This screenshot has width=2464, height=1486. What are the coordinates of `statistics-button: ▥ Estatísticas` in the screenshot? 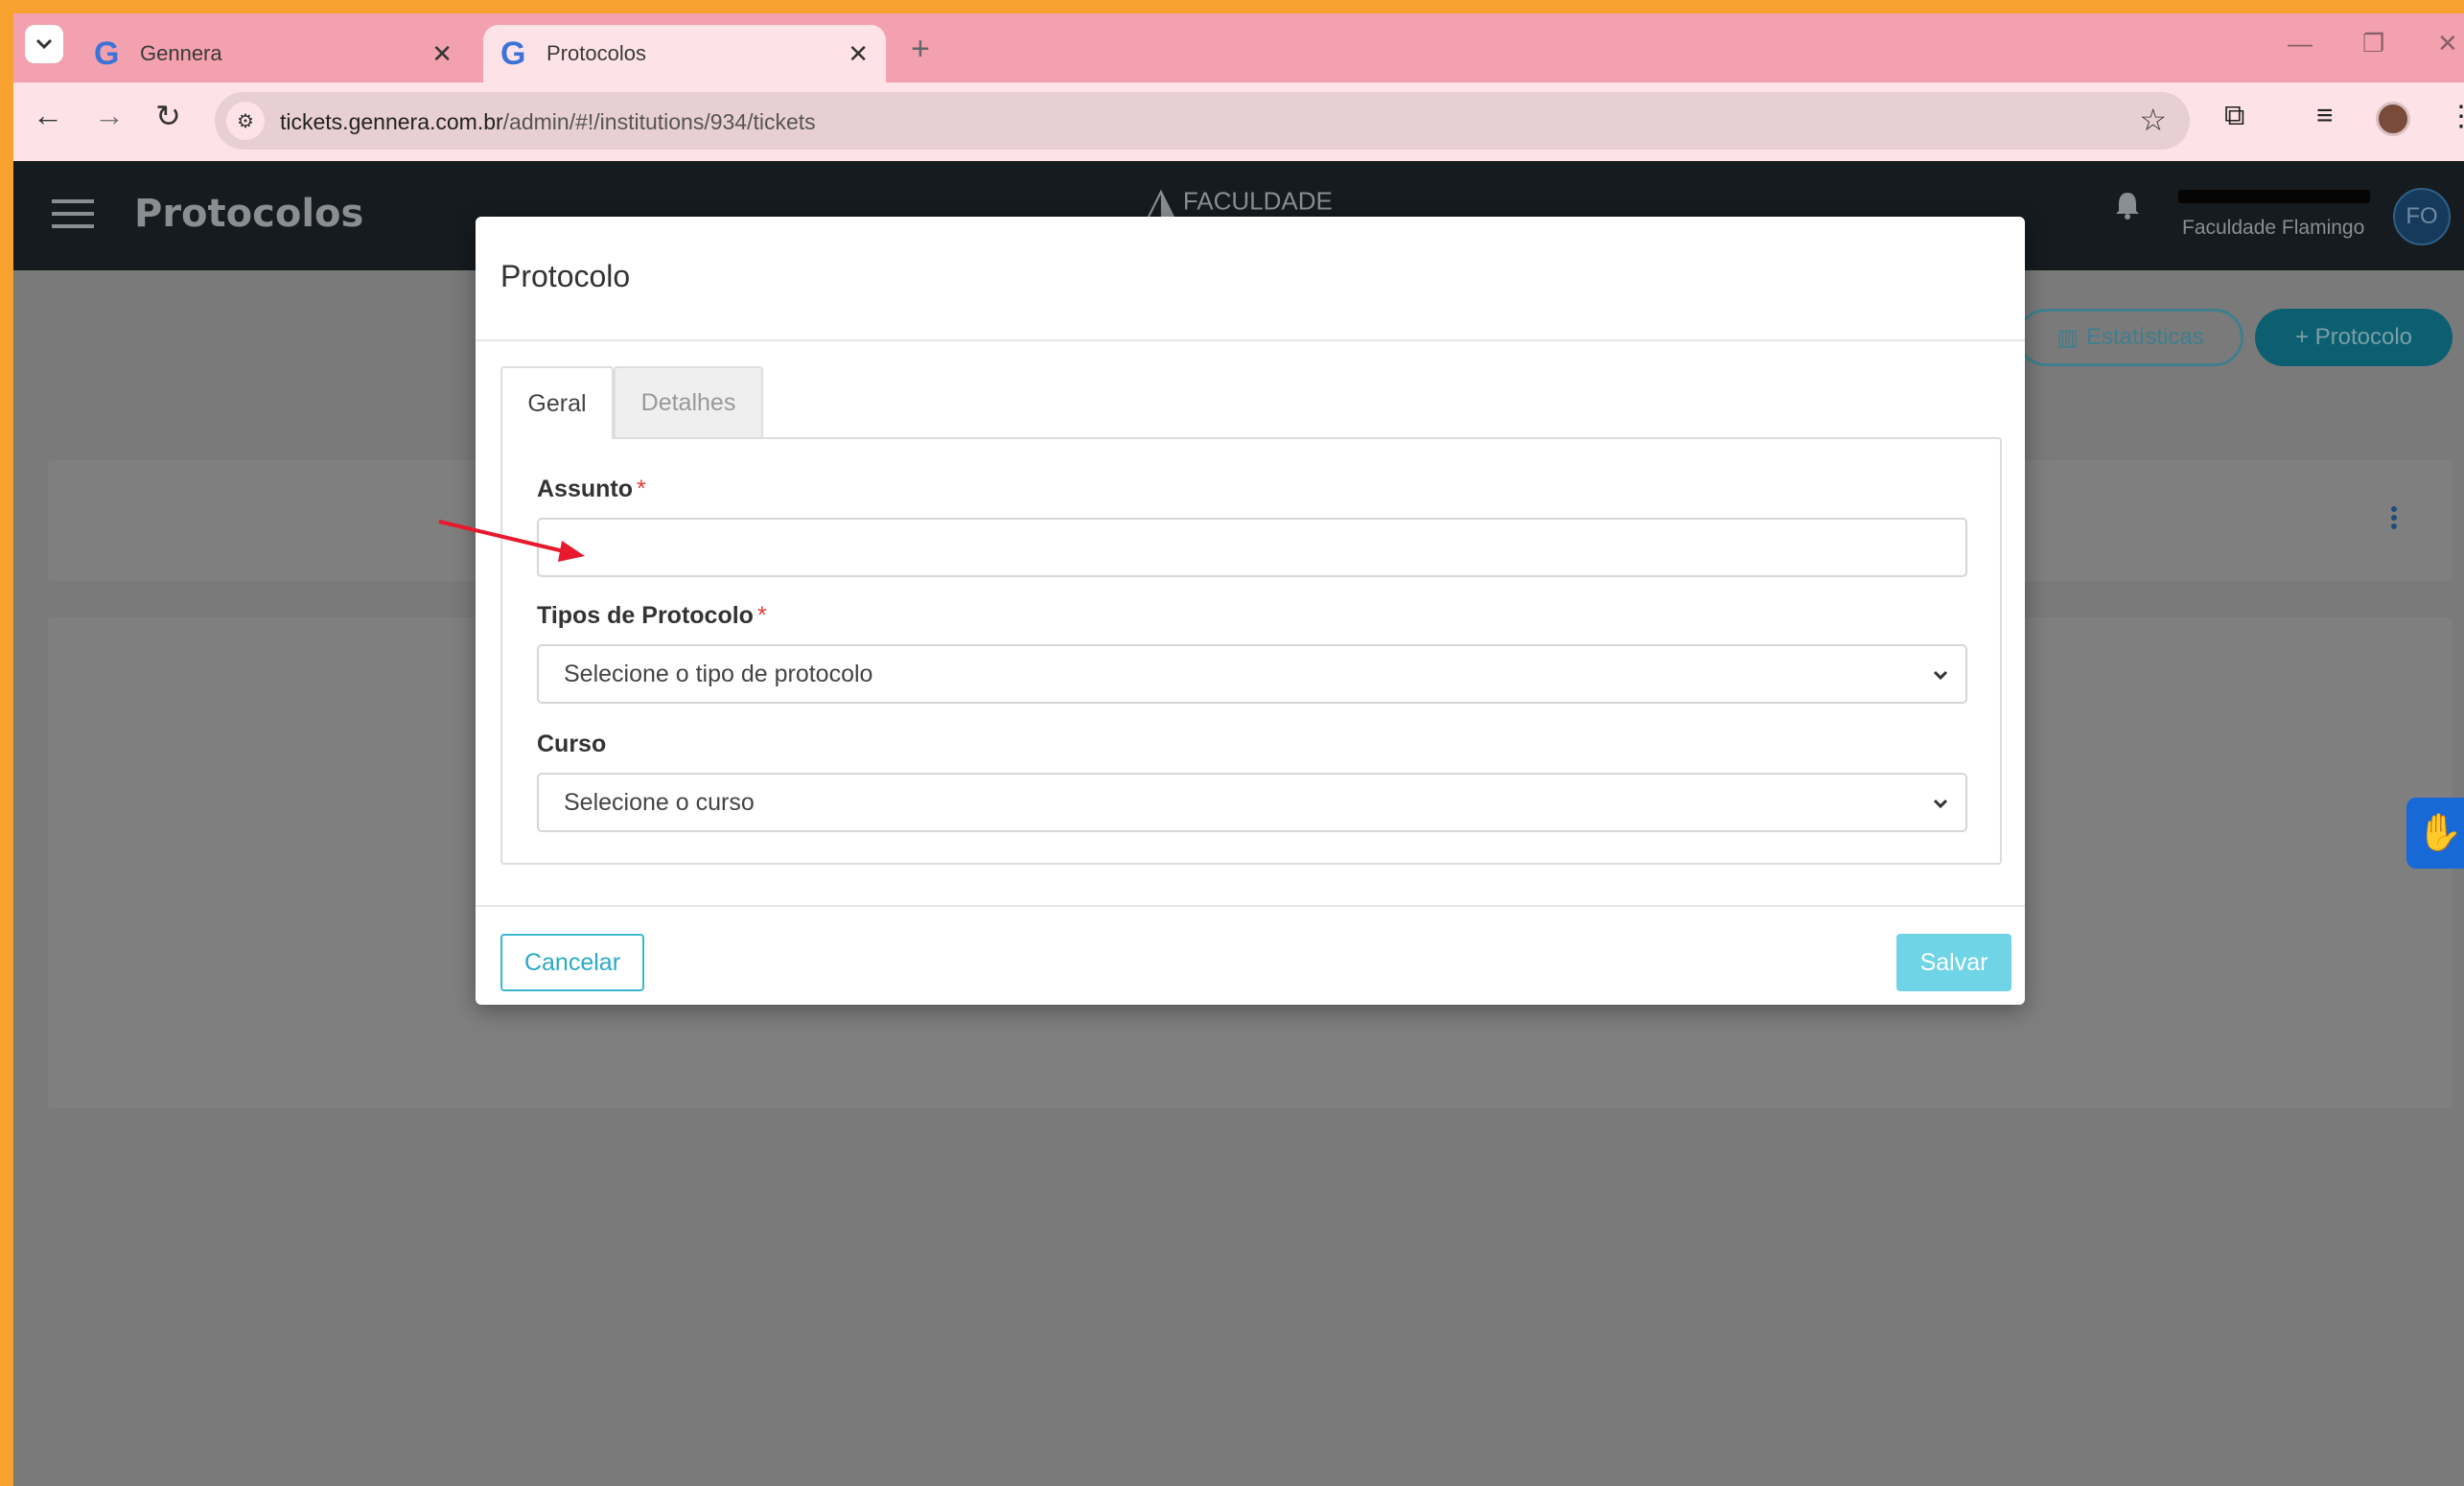 It's located at (2130, 338).